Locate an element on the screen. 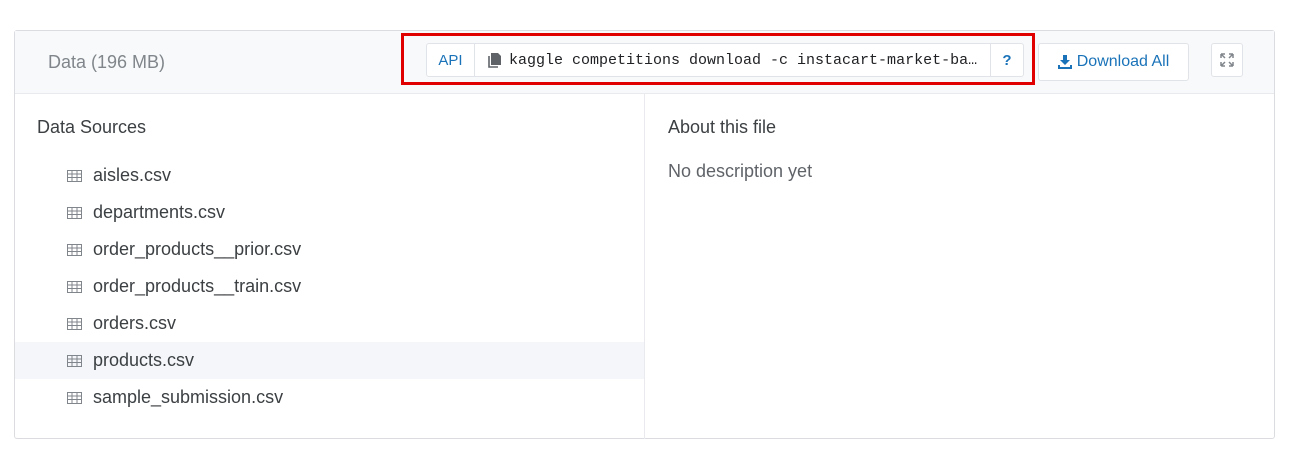  file-item-sample-submission: sample_submission.csv is located at coordinates (329, 397).